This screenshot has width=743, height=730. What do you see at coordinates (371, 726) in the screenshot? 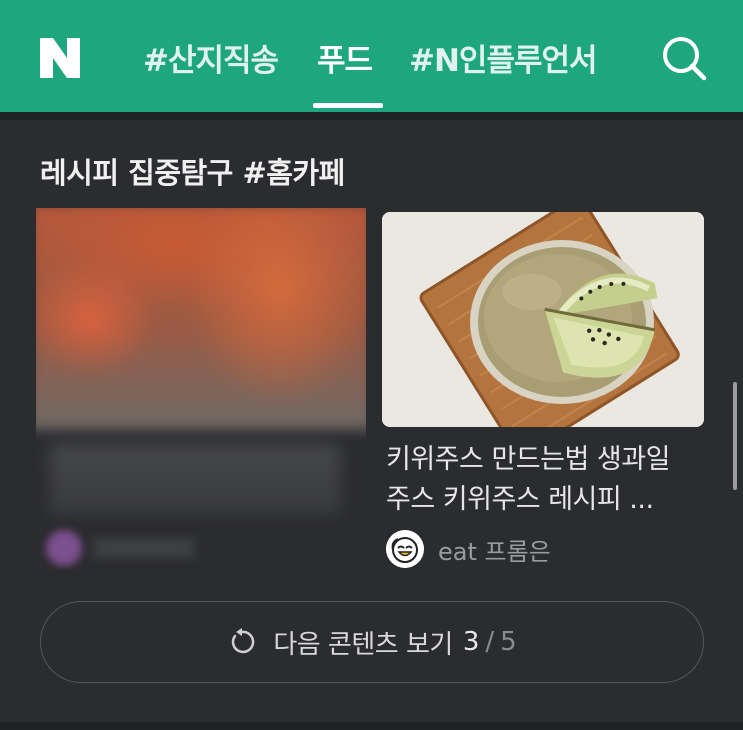
I see `bottom-divider` at bounding box center [371, 726].